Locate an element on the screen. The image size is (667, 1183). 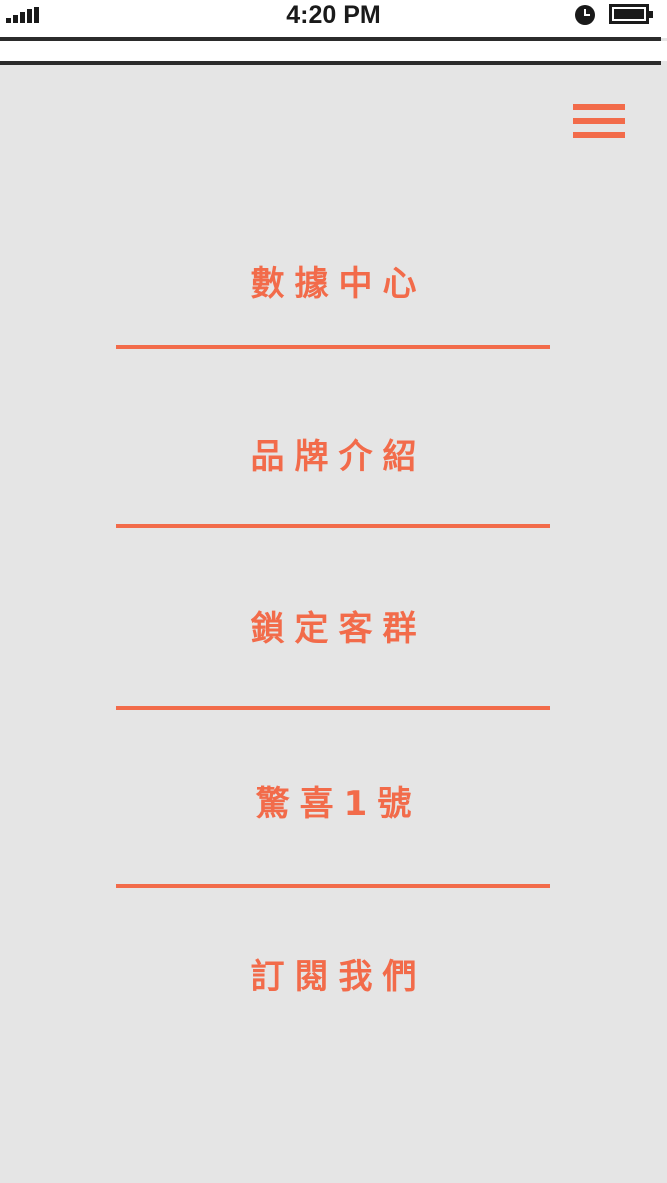
nav-item-brand-intro: 品牌介紹 is located at coordinates (333, 457).